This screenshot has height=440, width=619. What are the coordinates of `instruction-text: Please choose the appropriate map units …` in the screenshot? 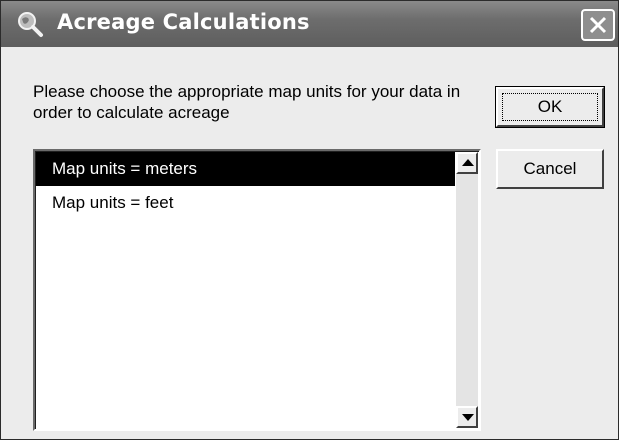 It's located at (247, 102).